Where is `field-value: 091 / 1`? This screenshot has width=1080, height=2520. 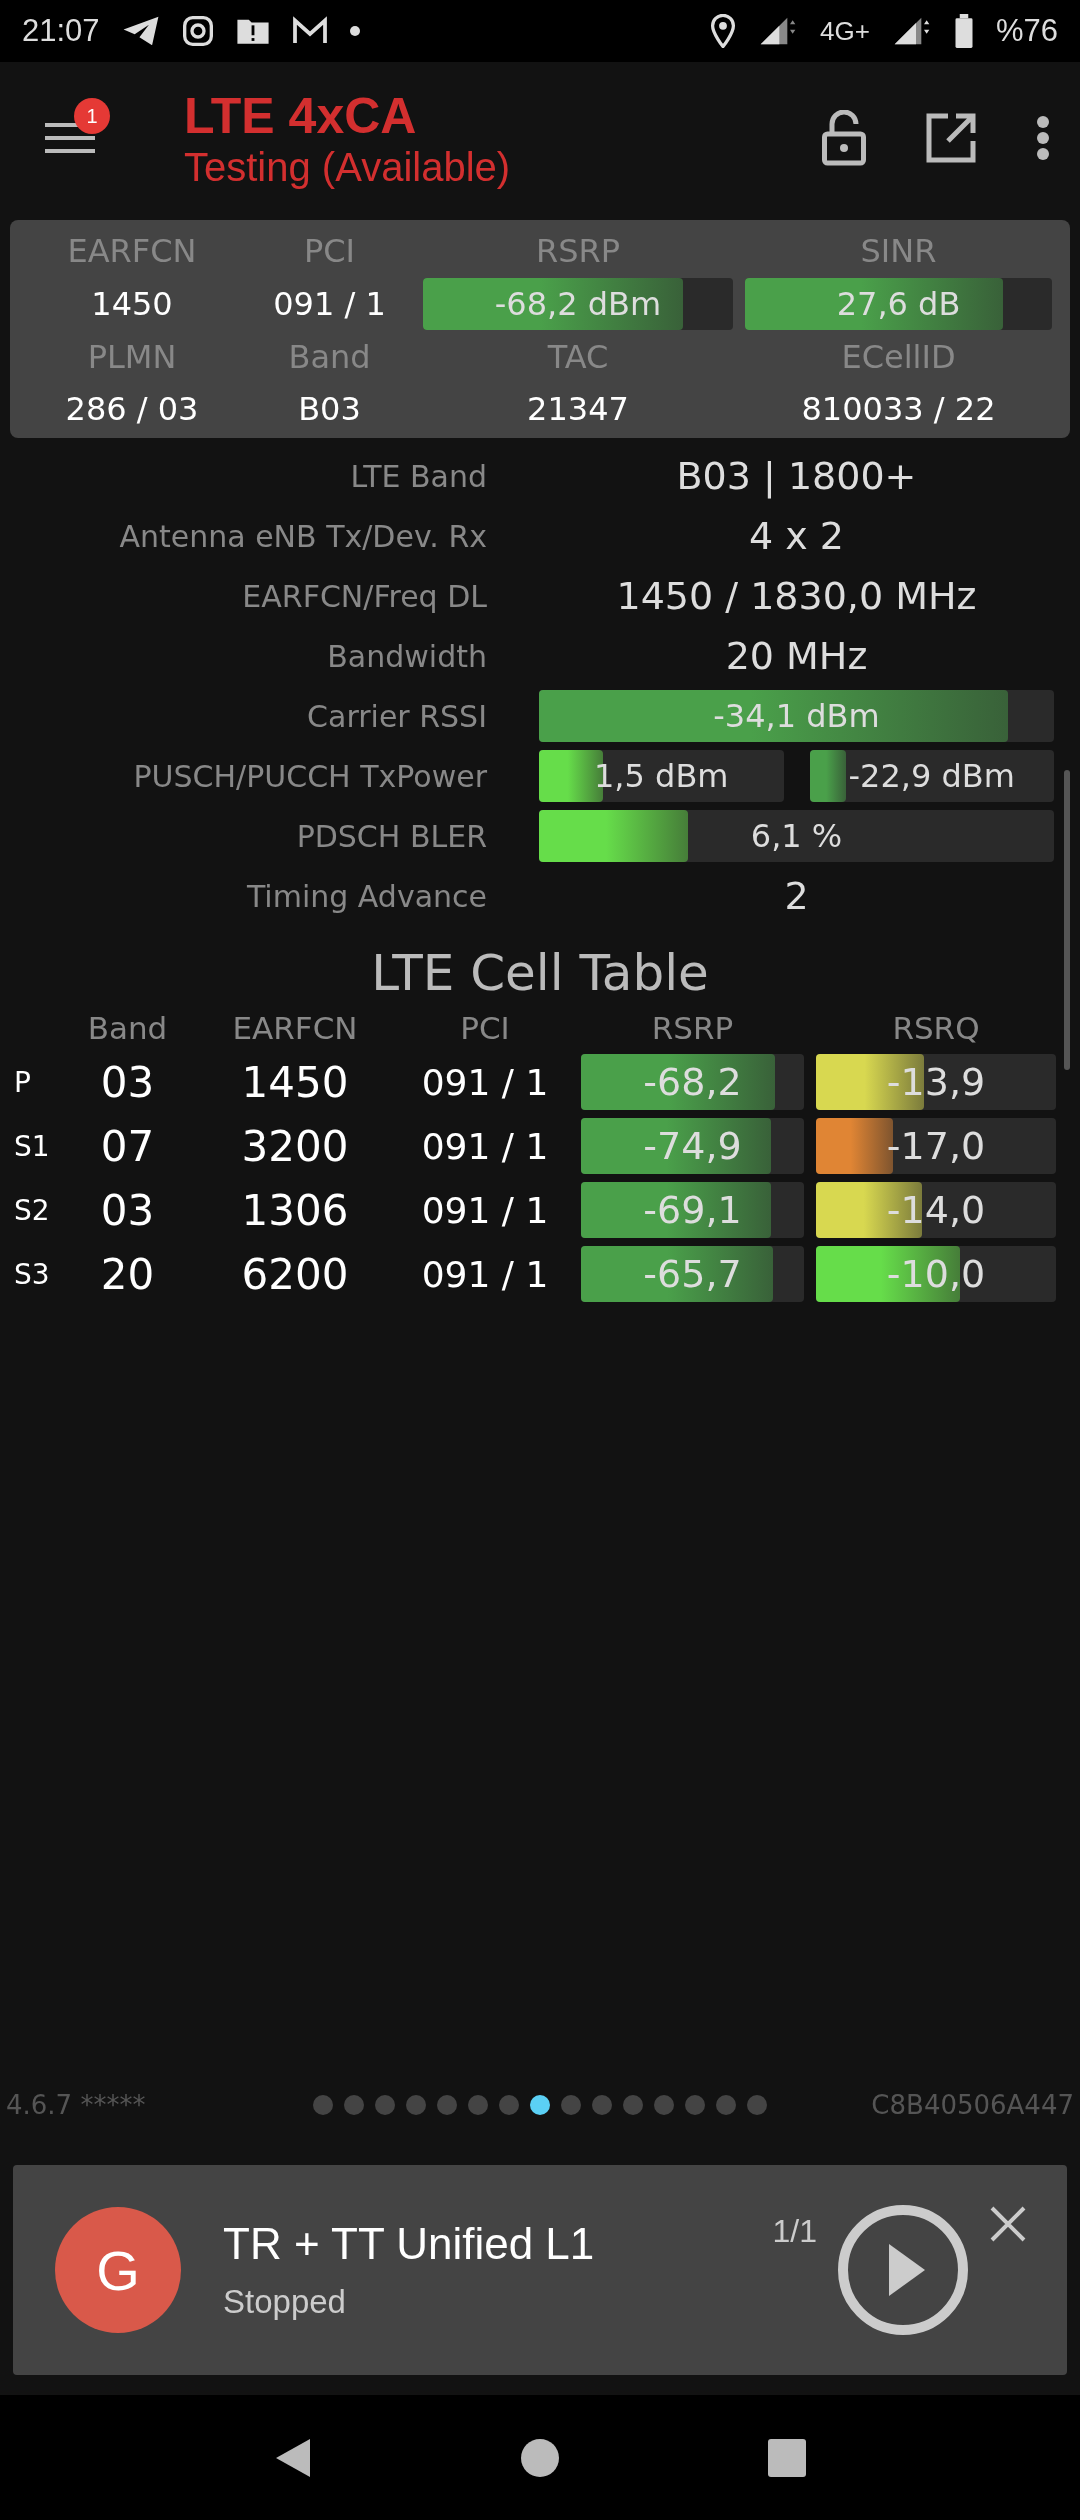
field-value: 091 / 1 is located at coordinates (329, 304).